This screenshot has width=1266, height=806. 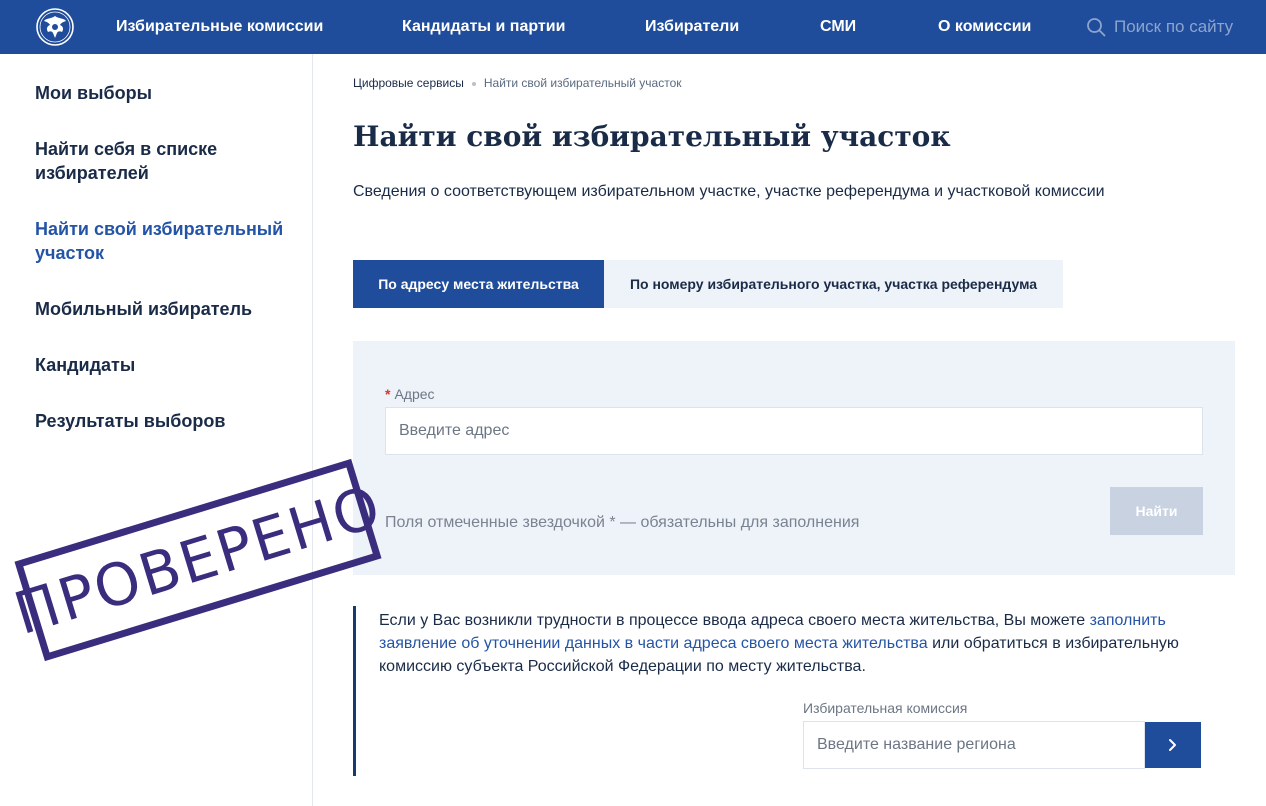 What do you see at coordinates (410, 394) in the screenshot?
I see `address-label: * Адрес` at bounding box center [410, 394].